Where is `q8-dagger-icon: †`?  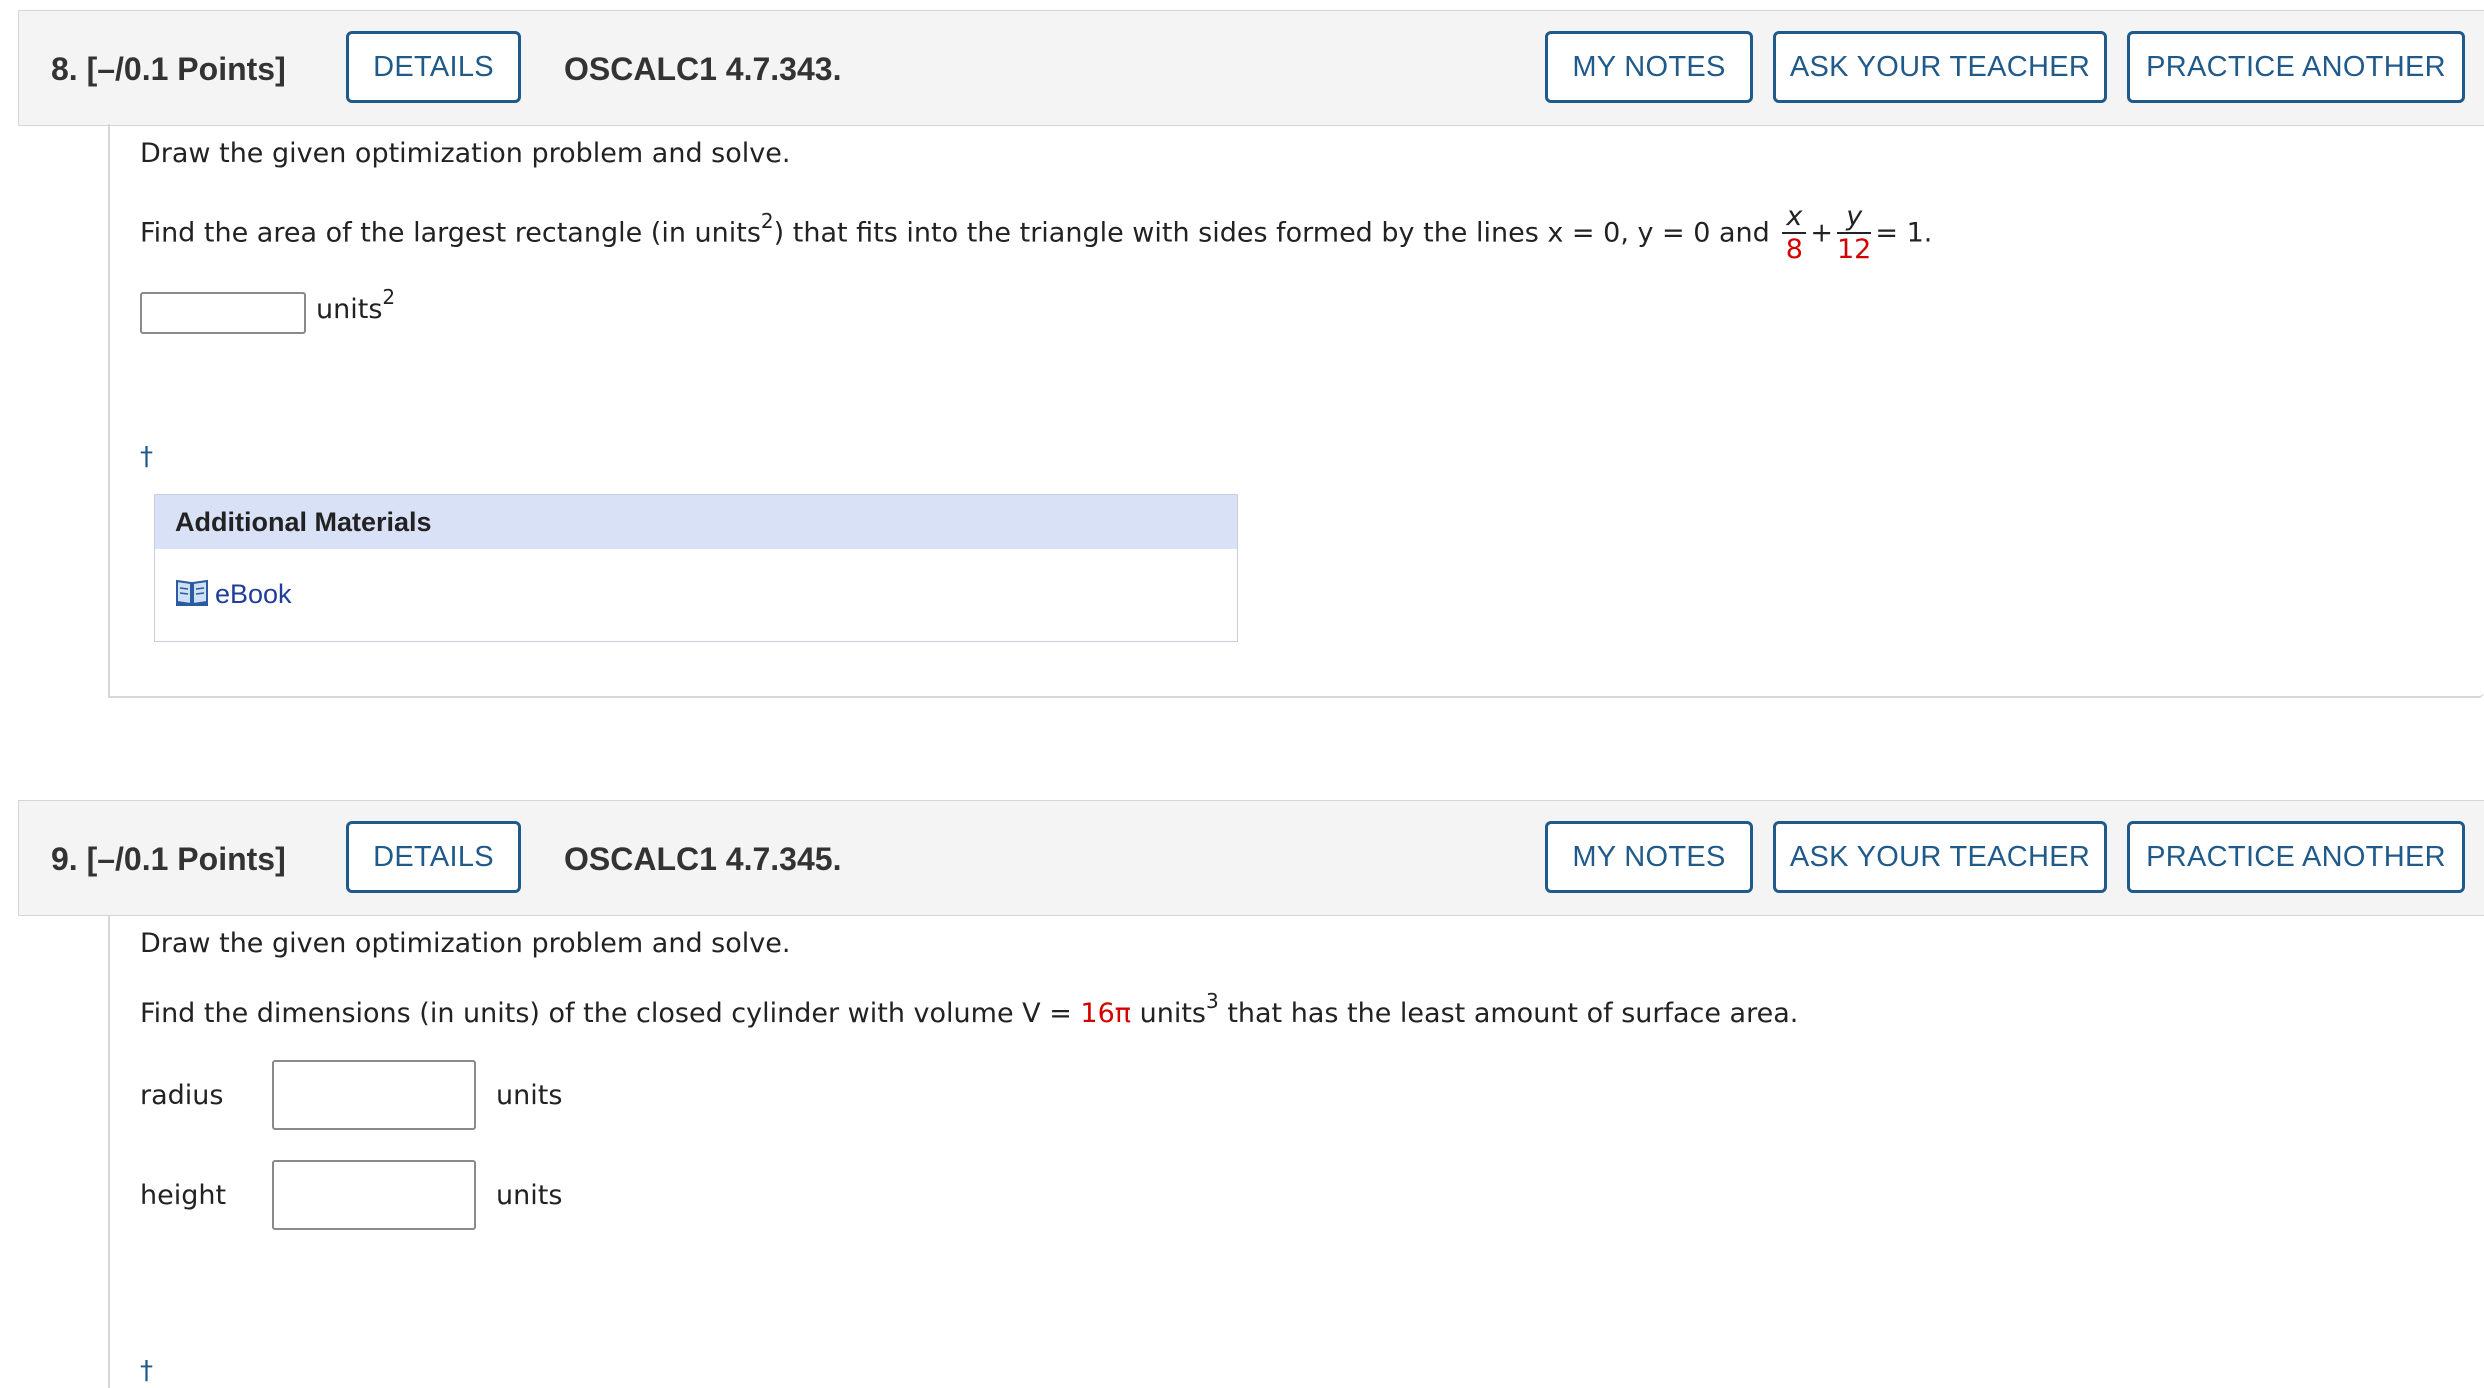
q8-dagger-icon: † is located at coordinates (146, 457).